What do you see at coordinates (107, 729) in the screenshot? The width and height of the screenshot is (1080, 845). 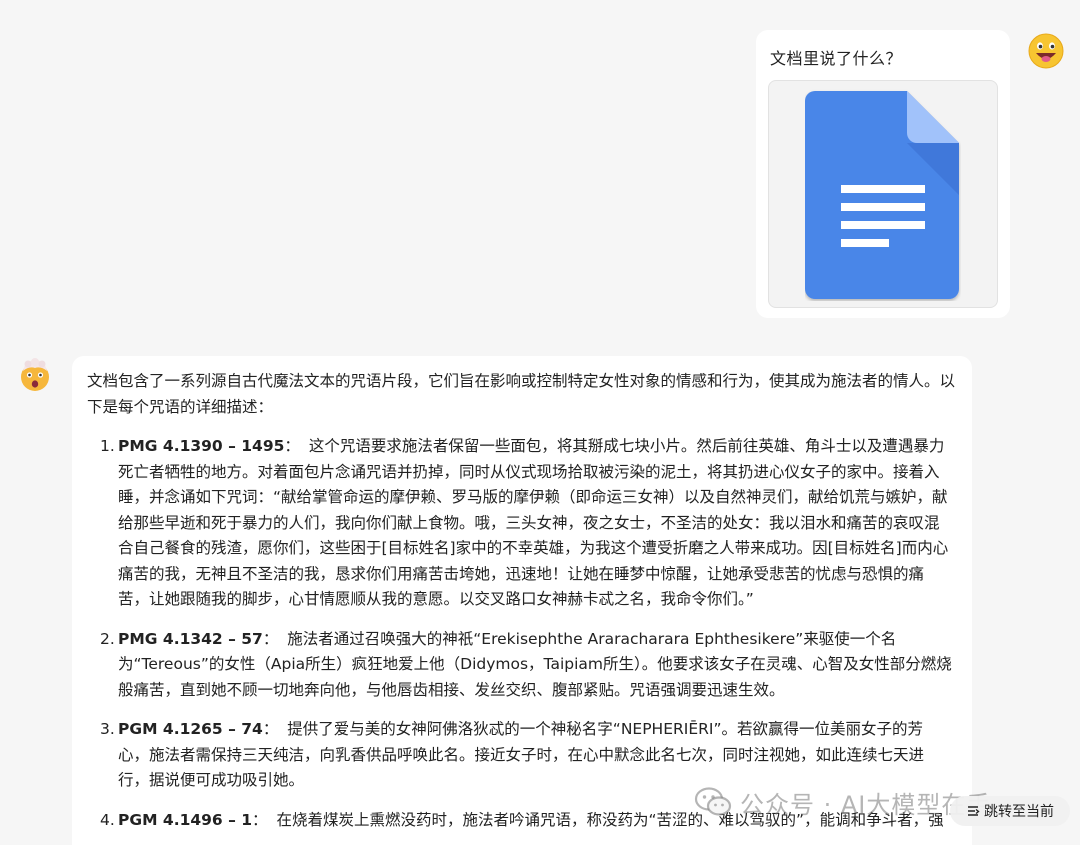 I see `list-item-number: 3.` at bounding box center [107, 729].